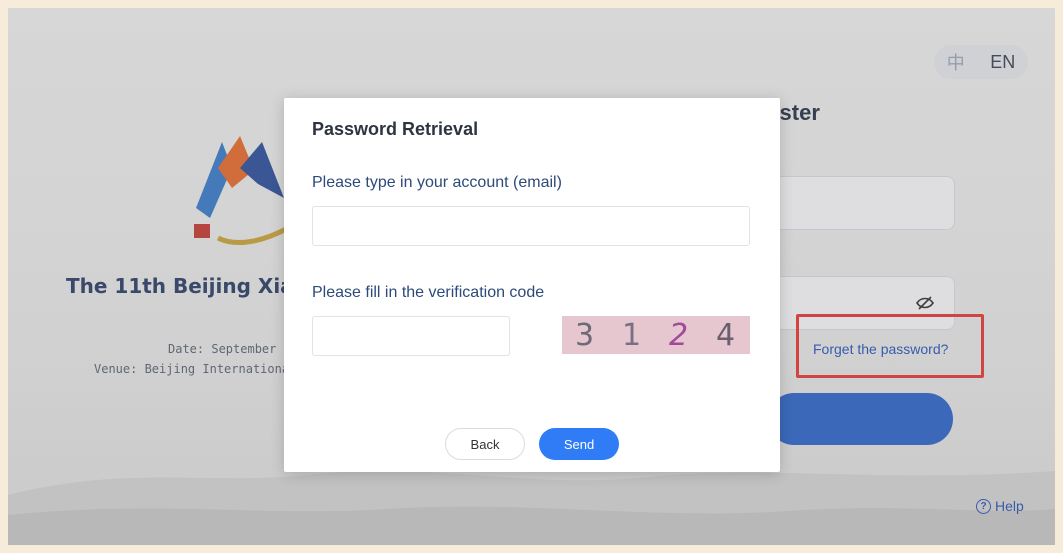 Image resolution: width=1063 pixels, height=553 pixels. I want to click on account-email-input, so click(531, 226).